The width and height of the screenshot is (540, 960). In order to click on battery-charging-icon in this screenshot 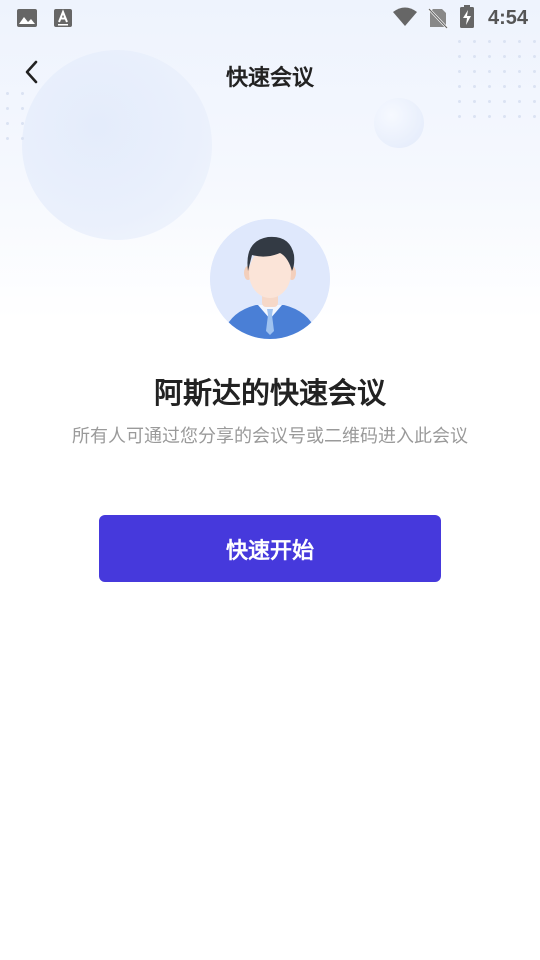, I will do `click(467, 19)`.